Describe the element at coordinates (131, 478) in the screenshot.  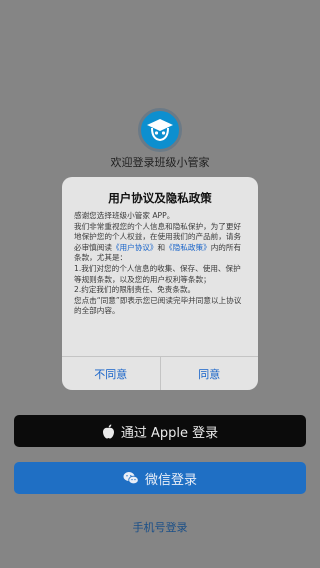
I see `wechat-icon` at that location.